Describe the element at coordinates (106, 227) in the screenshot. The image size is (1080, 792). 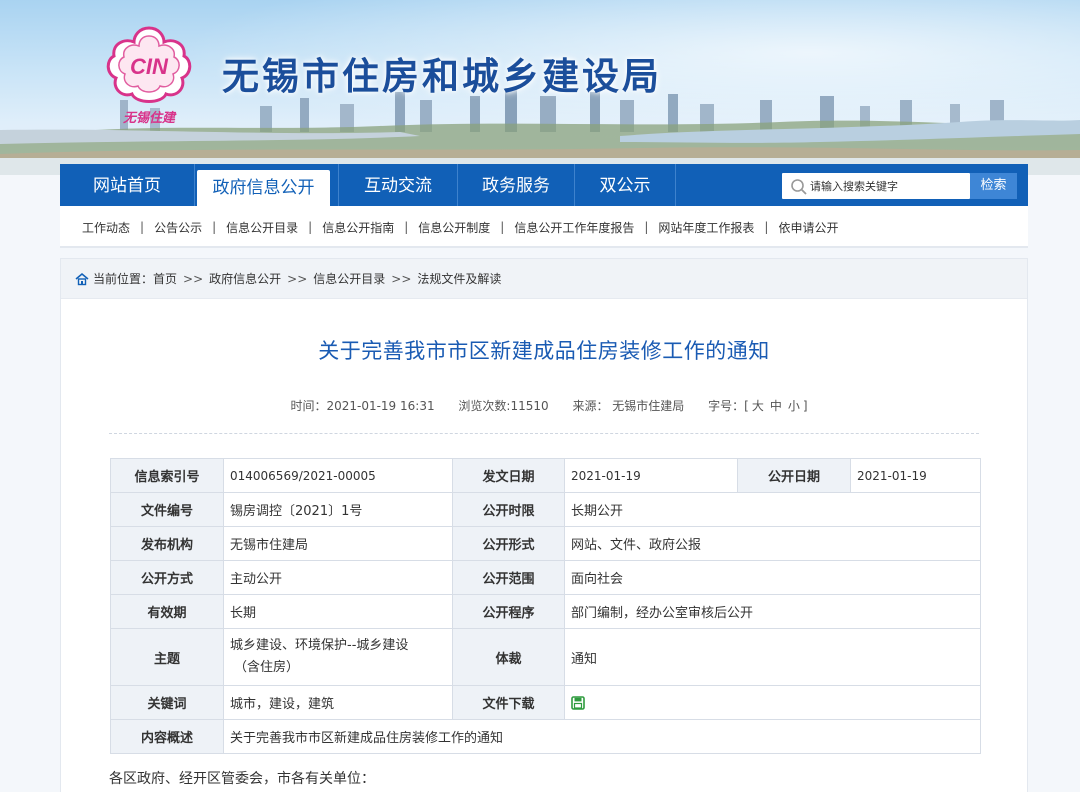
I see `subnav-item-work-news: 工作动态` at that location.